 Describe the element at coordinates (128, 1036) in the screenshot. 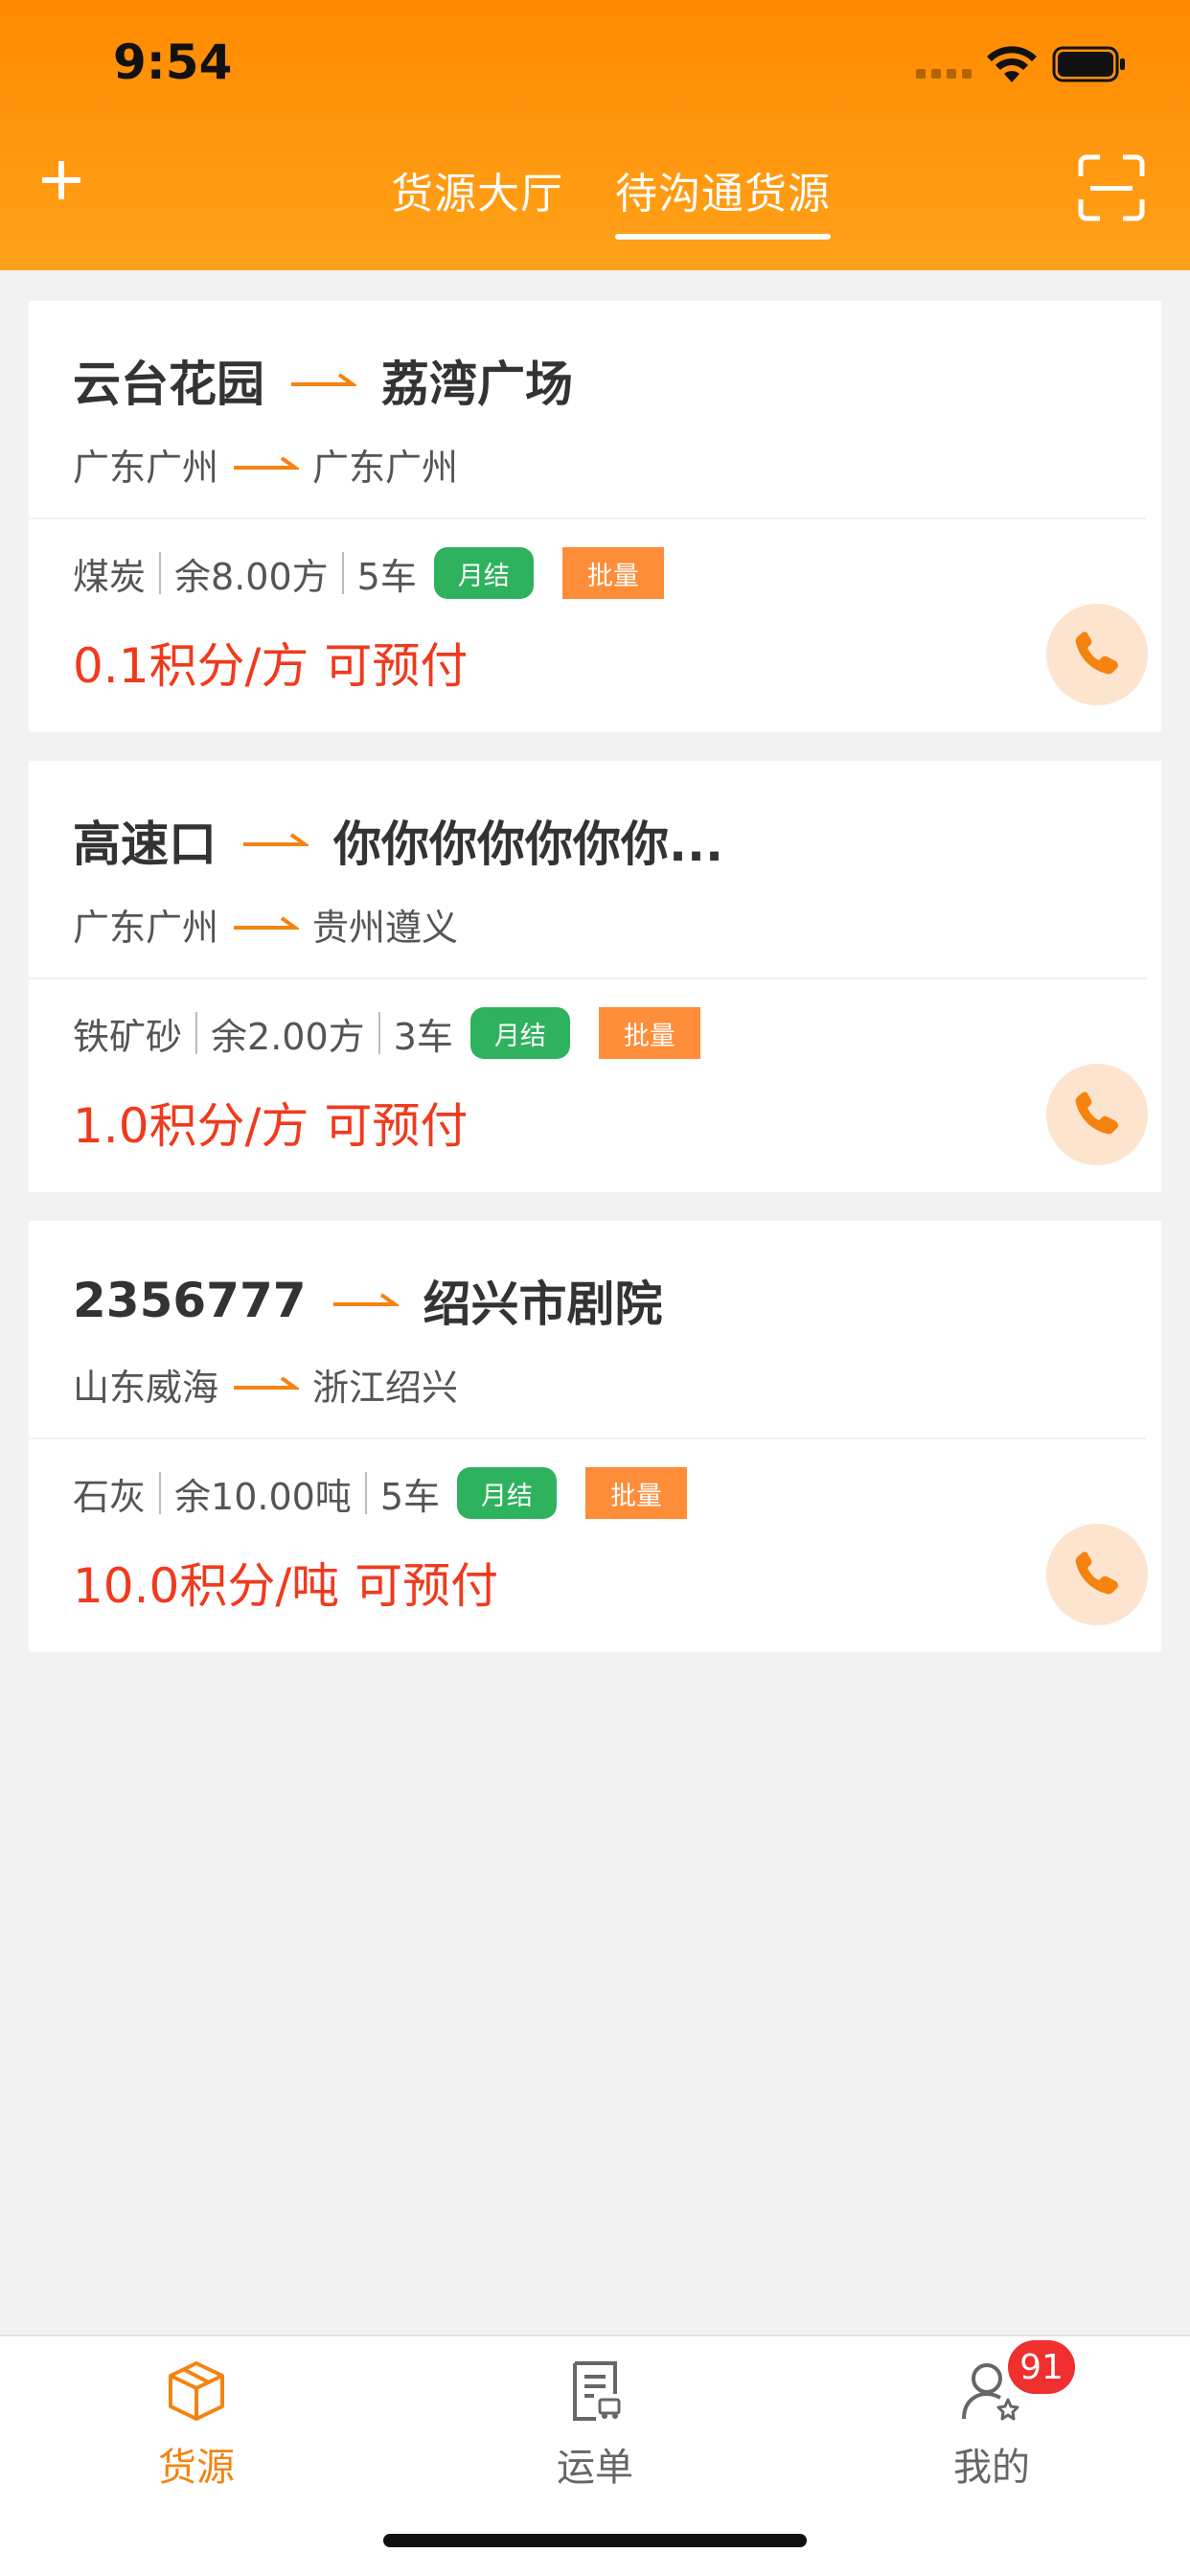

I see `cargo-type: 铁矿砂` at that location.